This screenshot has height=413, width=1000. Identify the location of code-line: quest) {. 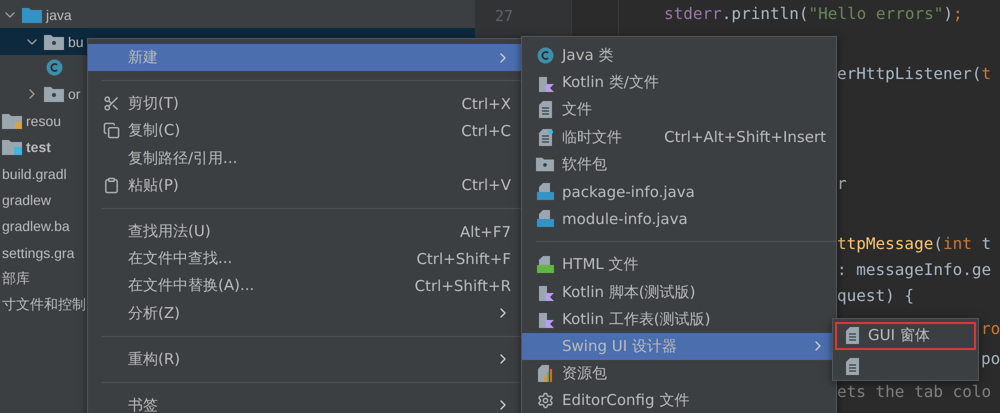
(875, 295).